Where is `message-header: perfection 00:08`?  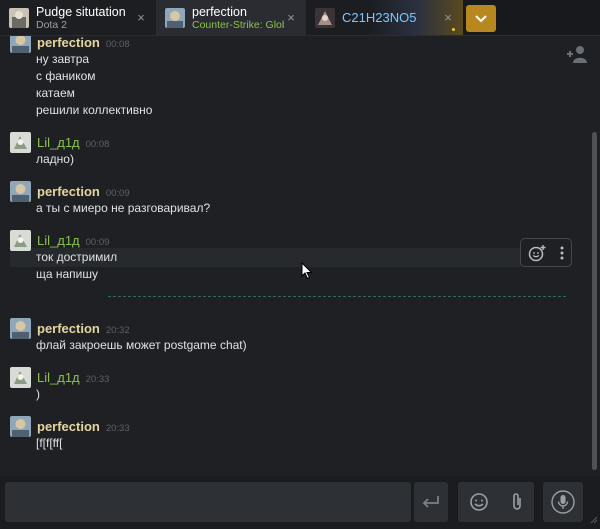 message-header: perfection 00:08 is located at coordinates (83, 44).